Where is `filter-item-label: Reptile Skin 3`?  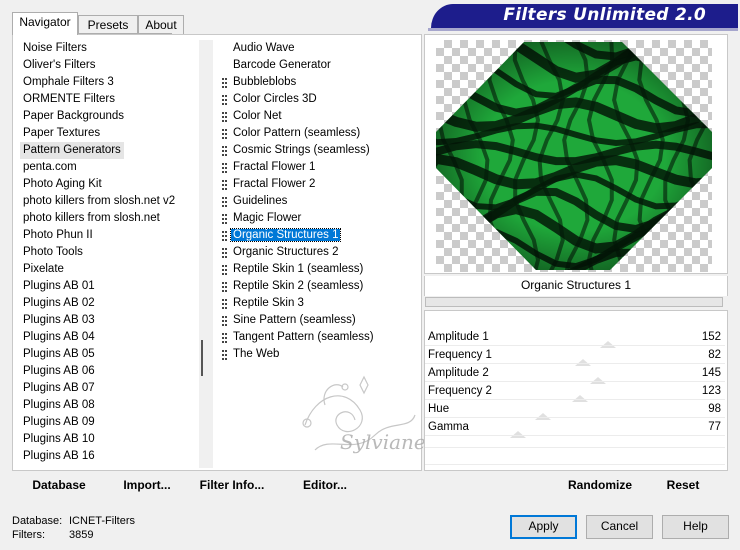
filter-item-label: Reptile Skin 3 is located at coordinates (268, 303).